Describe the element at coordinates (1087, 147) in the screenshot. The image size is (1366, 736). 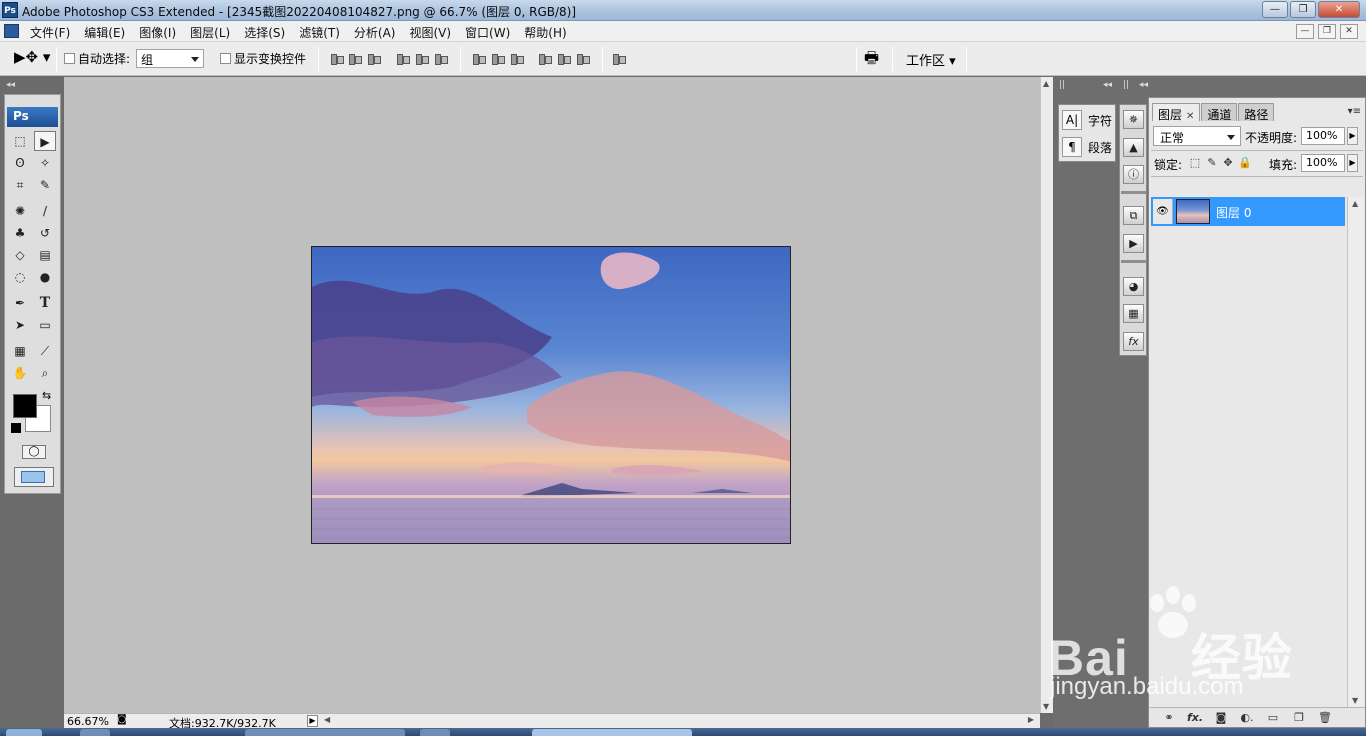
I see `paragraph-panel-button: ¶ 段落` at that location.